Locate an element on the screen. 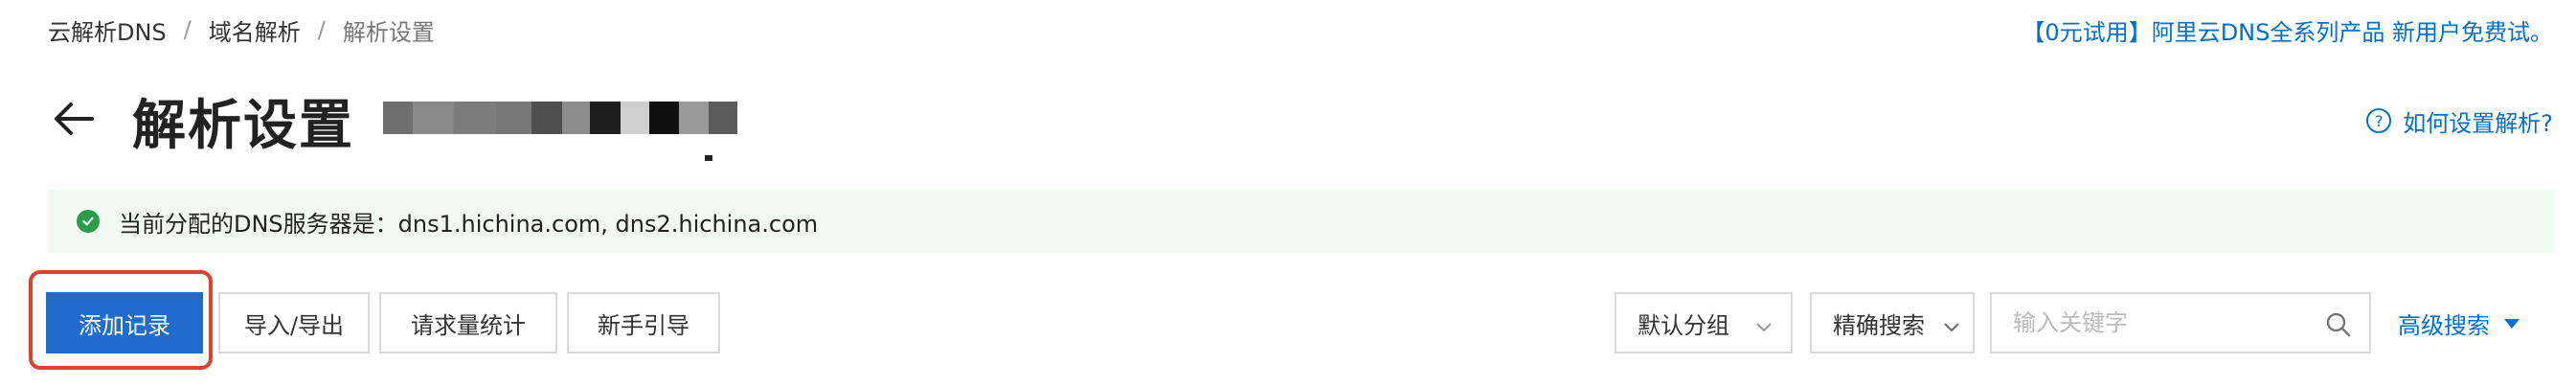  keyword-search-box is located at coordinates (2180, 322).